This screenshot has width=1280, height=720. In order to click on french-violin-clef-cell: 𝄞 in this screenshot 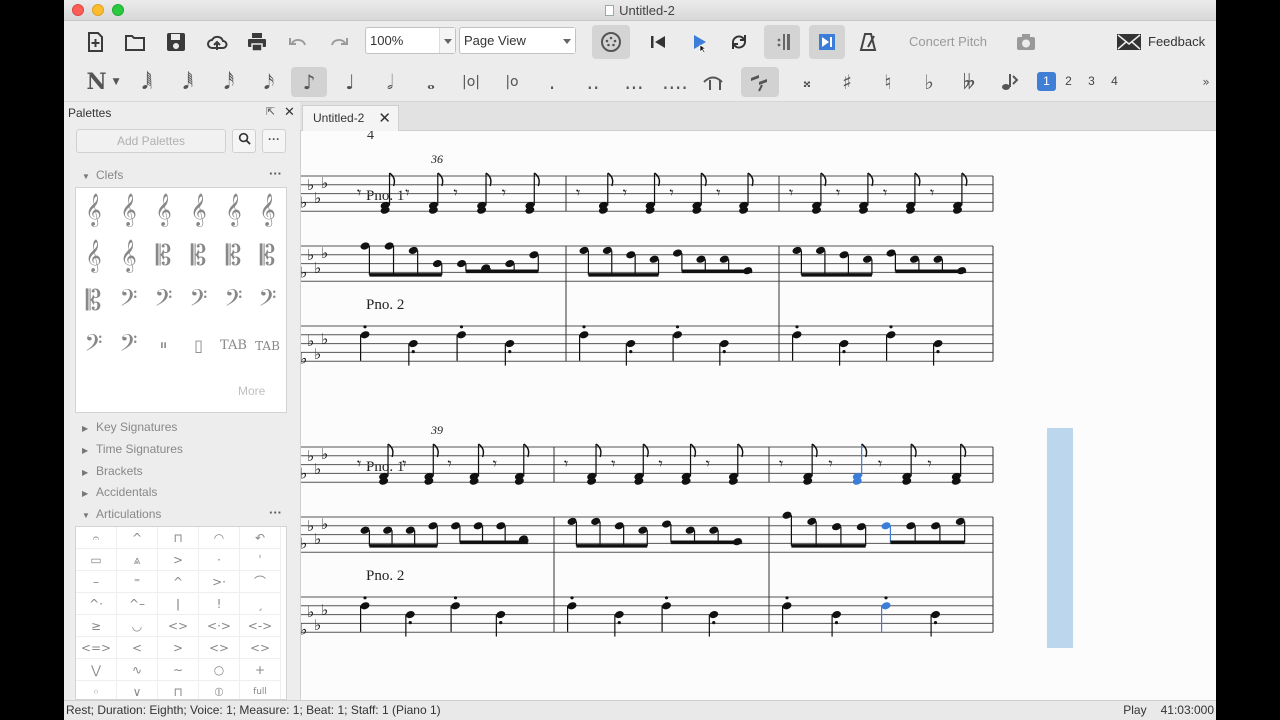, I will do `click(93, 256)`.